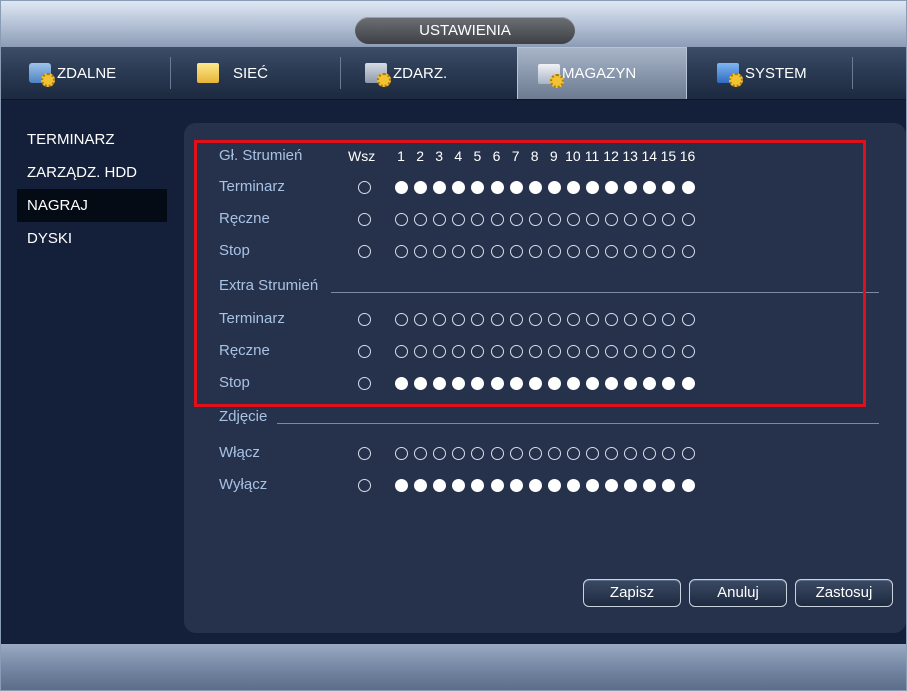  What do you see at coordinates (844, 593) in the screenshot?
I see `apply-button: Zastosuj` at bounding box center [844, 593].